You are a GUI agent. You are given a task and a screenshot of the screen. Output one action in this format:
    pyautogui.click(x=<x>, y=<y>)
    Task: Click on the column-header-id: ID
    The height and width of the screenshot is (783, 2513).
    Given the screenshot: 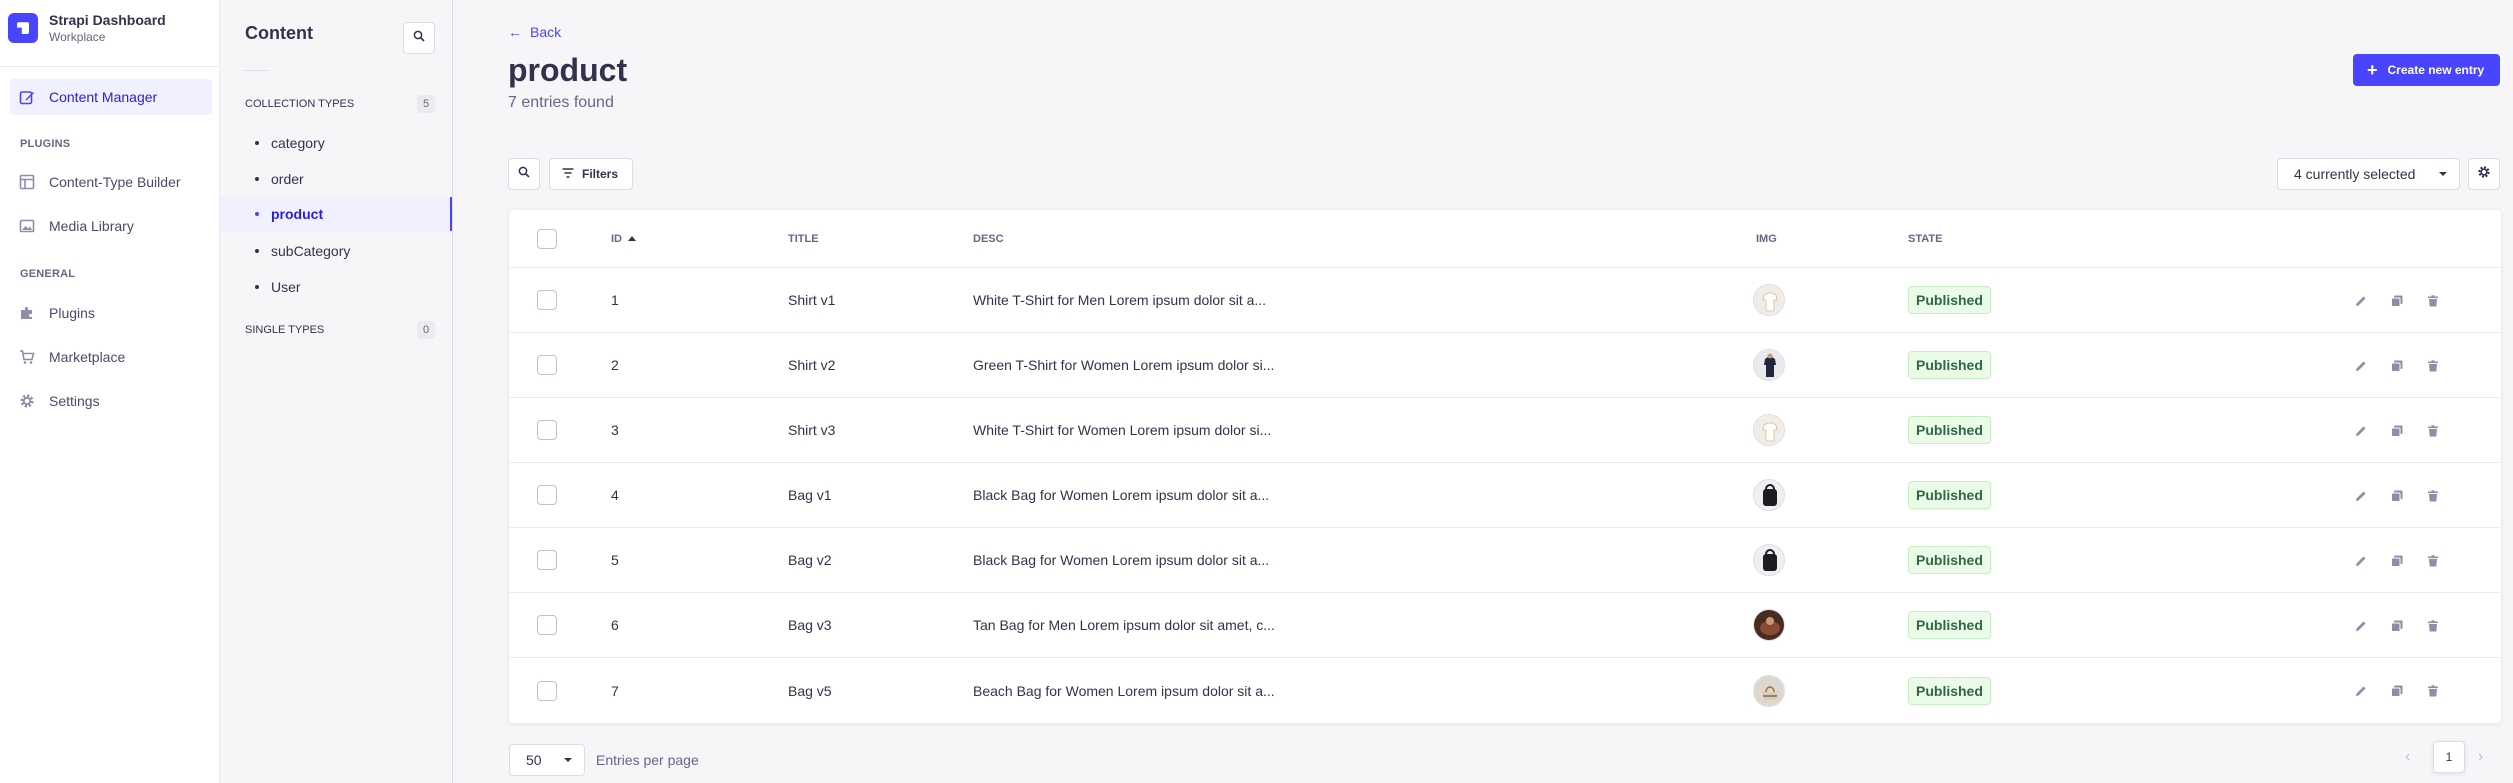 What is the action you would take?
    pyautogui.click(x=623, y=238)
    